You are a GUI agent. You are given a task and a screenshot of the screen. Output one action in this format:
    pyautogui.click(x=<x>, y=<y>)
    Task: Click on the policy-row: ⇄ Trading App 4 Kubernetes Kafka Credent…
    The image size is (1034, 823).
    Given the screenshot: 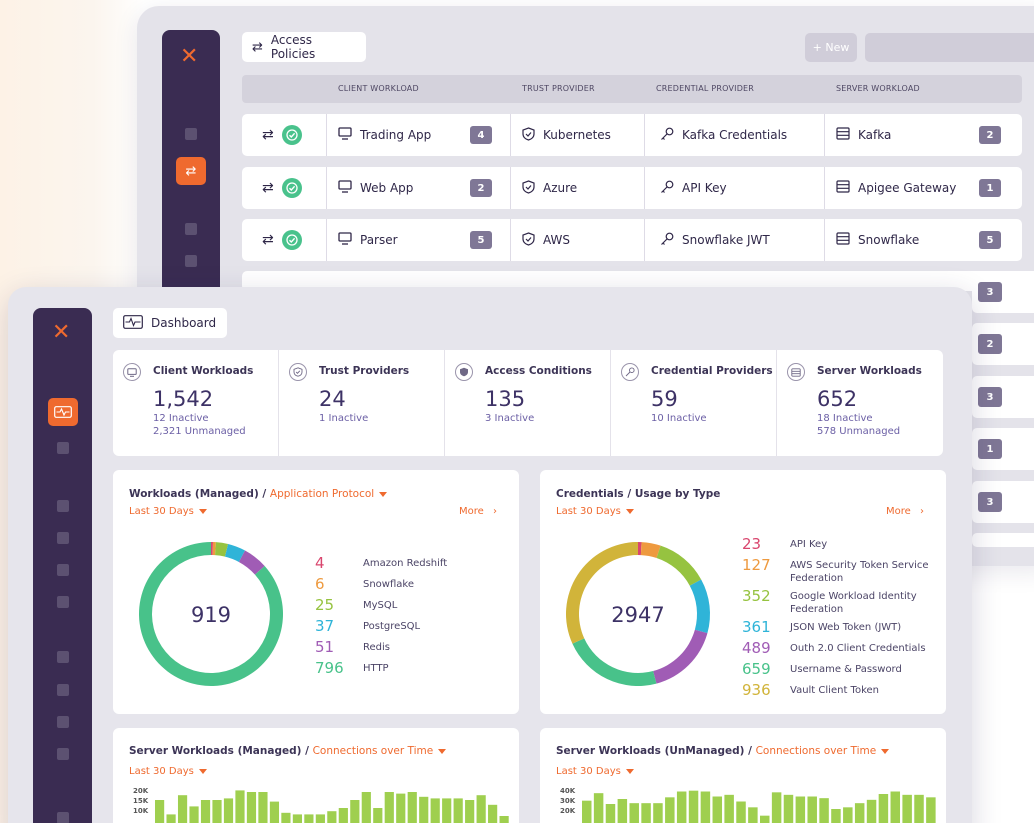 What is the action you would take?
    pyautogui.click(x=632, y=135)
    